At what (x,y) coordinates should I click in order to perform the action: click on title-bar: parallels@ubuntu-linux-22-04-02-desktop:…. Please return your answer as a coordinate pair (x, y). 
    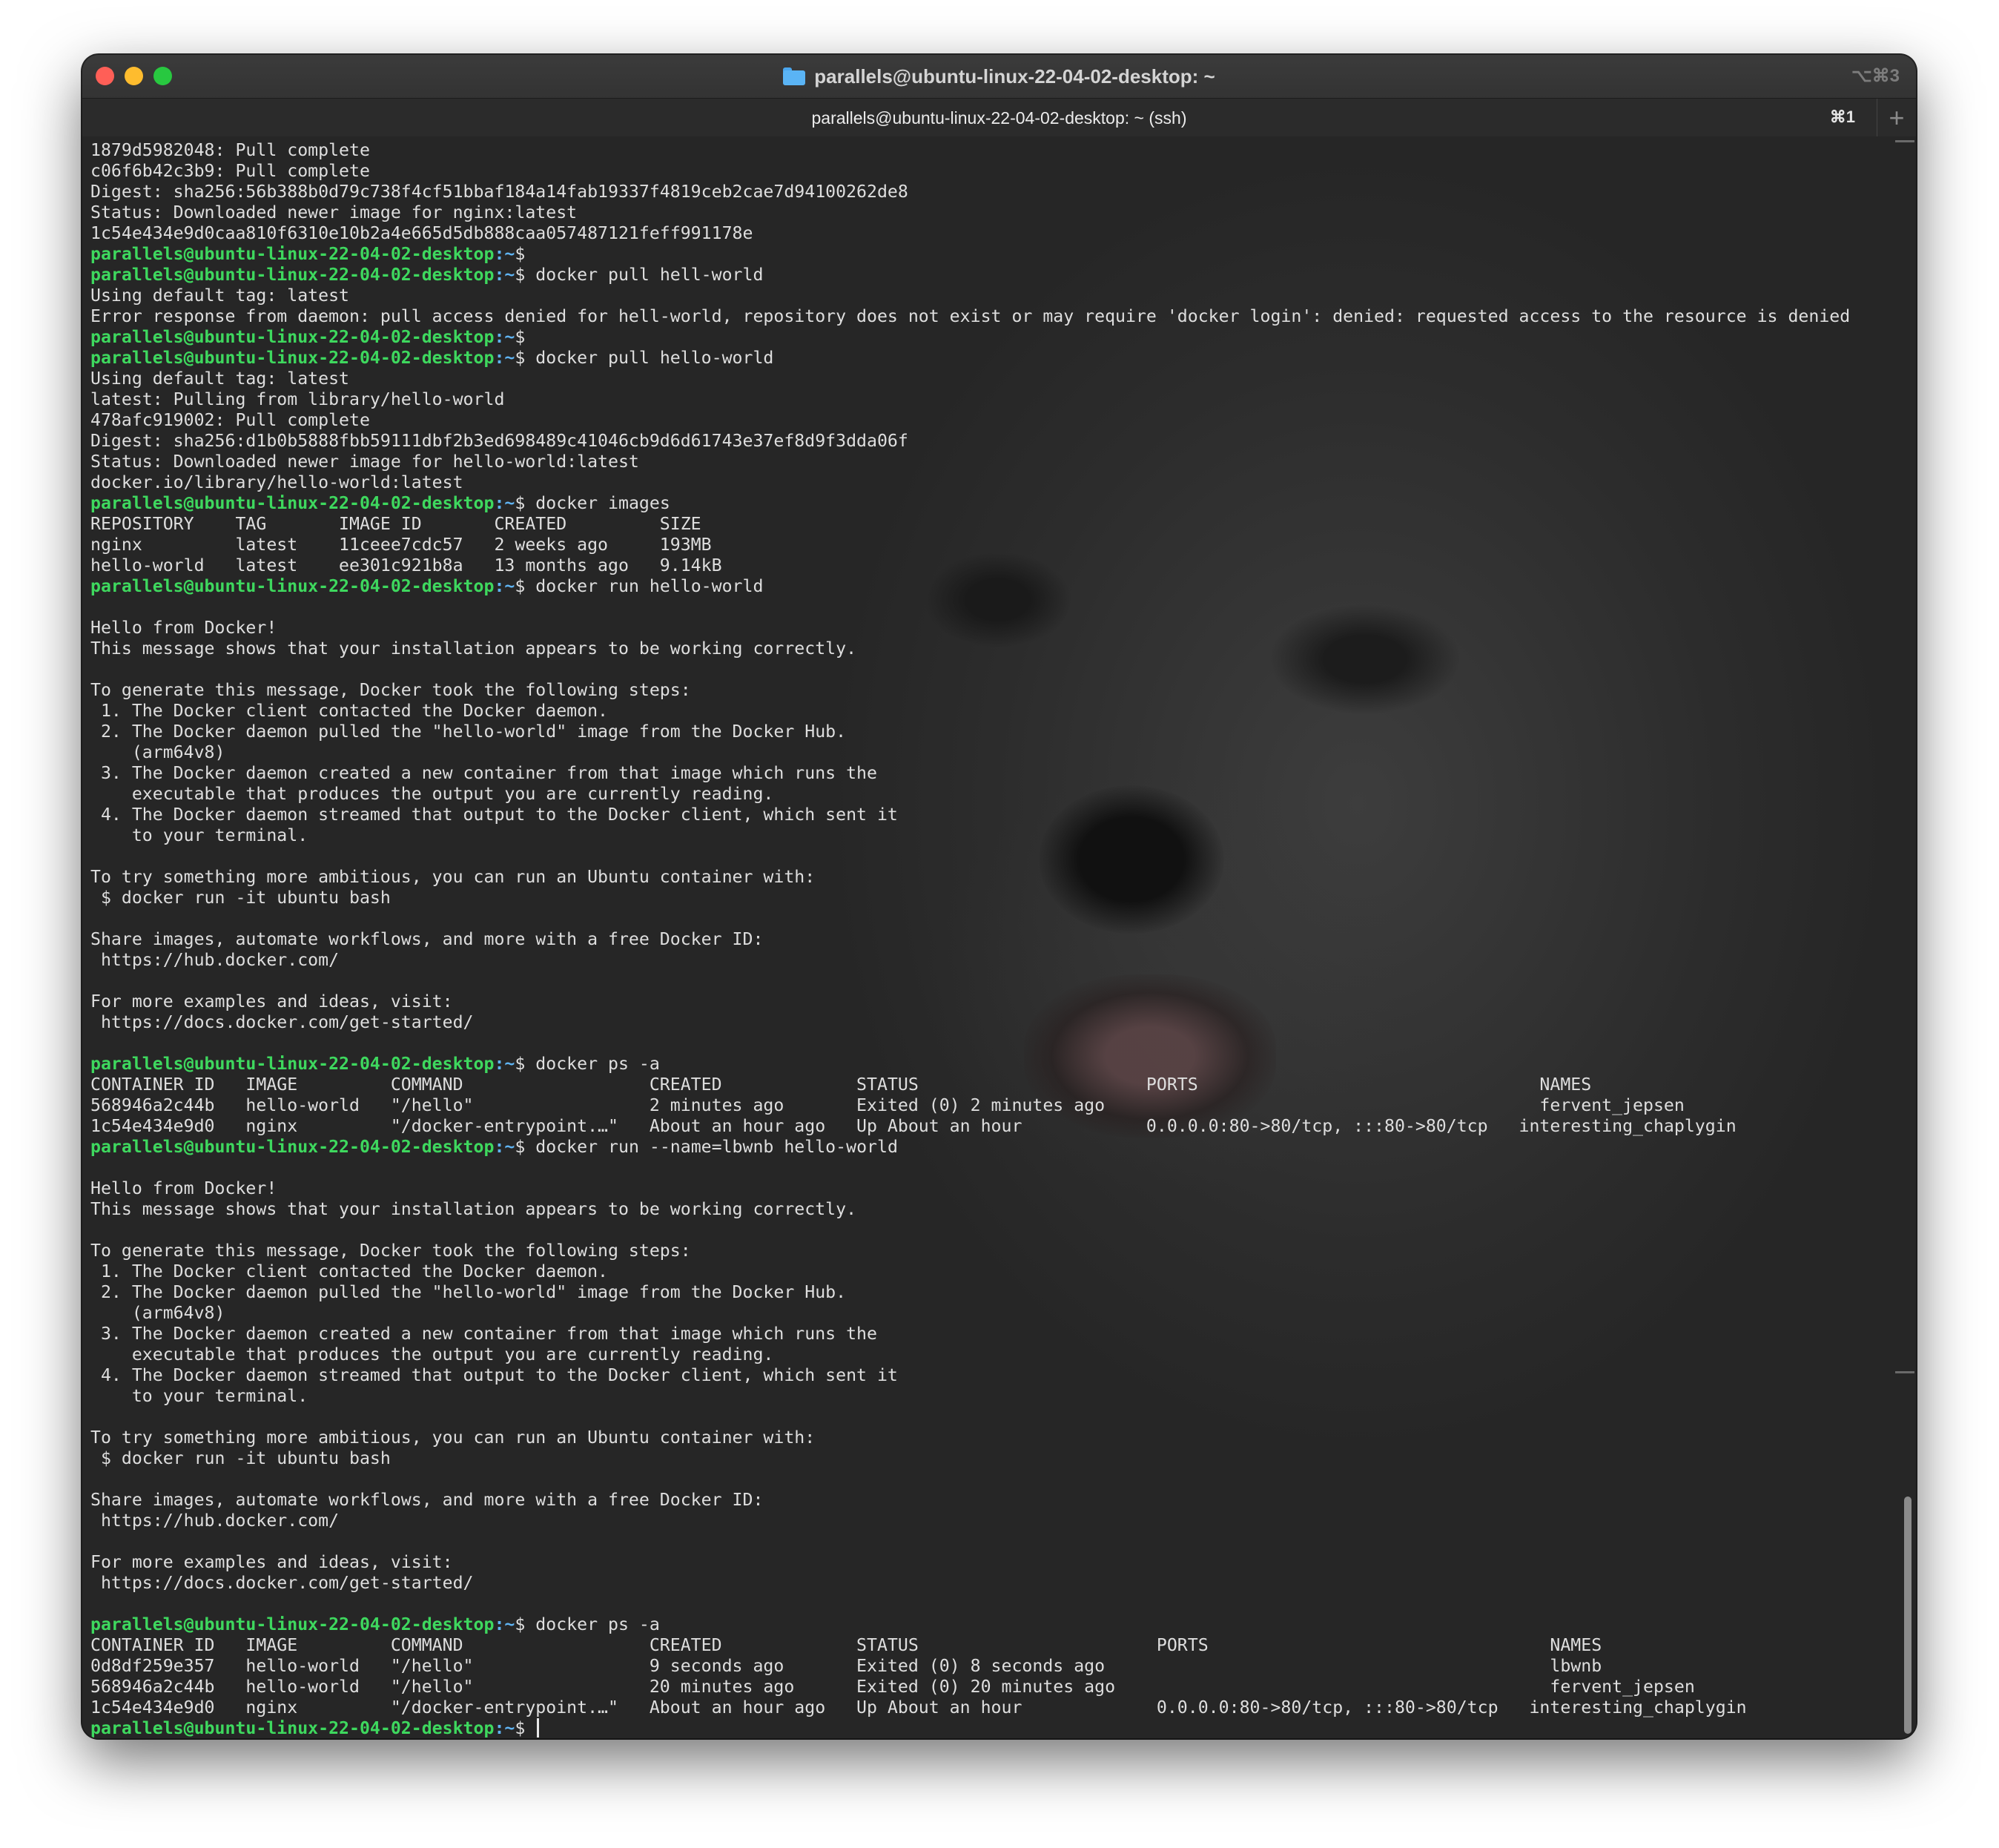
    Looking at the image, I should click on (999, 76).